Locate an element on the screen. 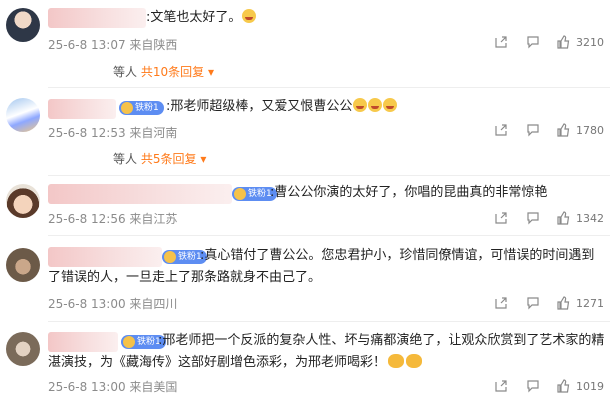 The image size is (610, 403). like-count: 1019 is located at coordinates (590, 386).